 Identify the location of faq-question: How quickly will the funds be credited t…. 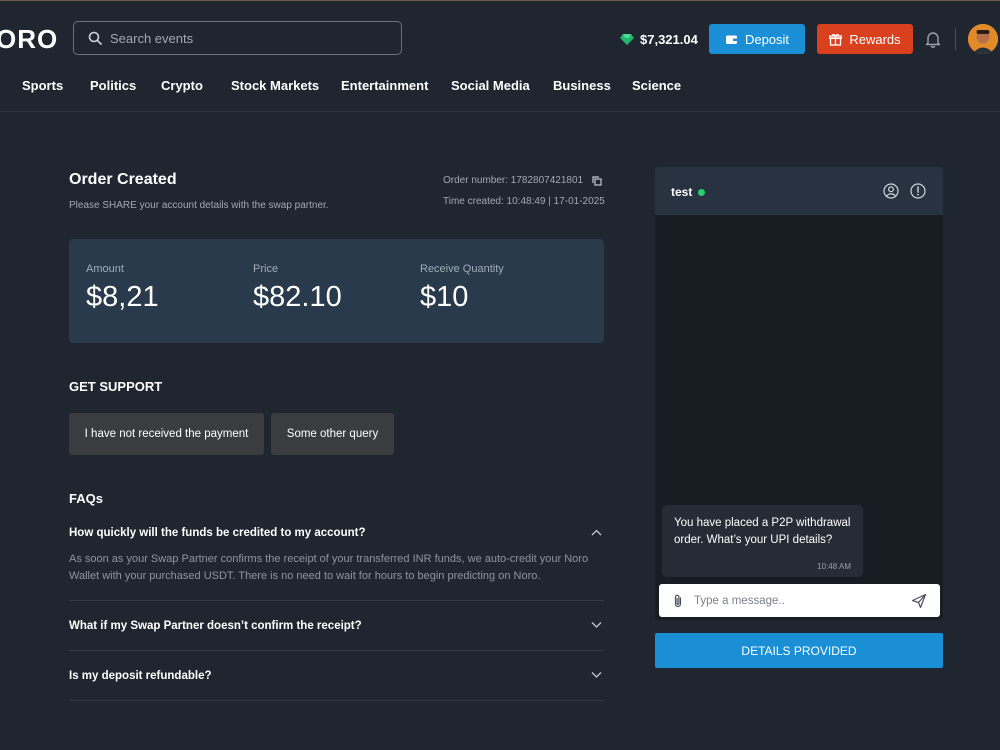
(217, 533).